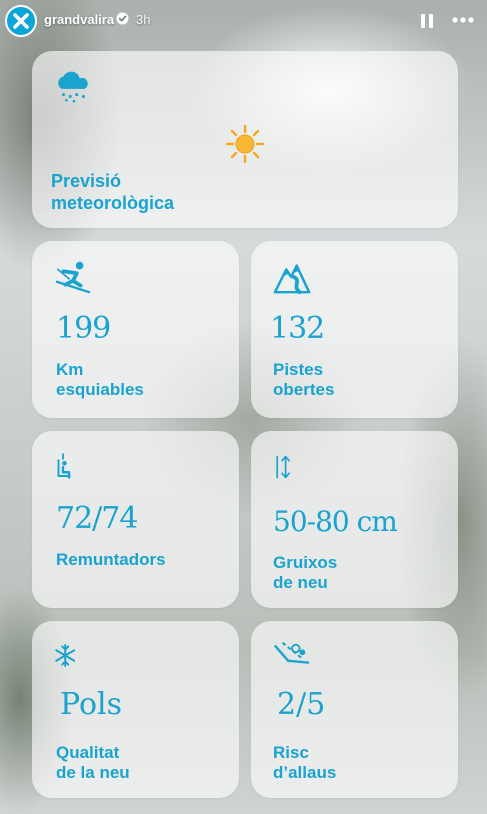 The image size is (487, 814). What do you see at coordinates (143, 19) in the screenshot?
I see `post-time: 3h` at bounding box center [143, 19].